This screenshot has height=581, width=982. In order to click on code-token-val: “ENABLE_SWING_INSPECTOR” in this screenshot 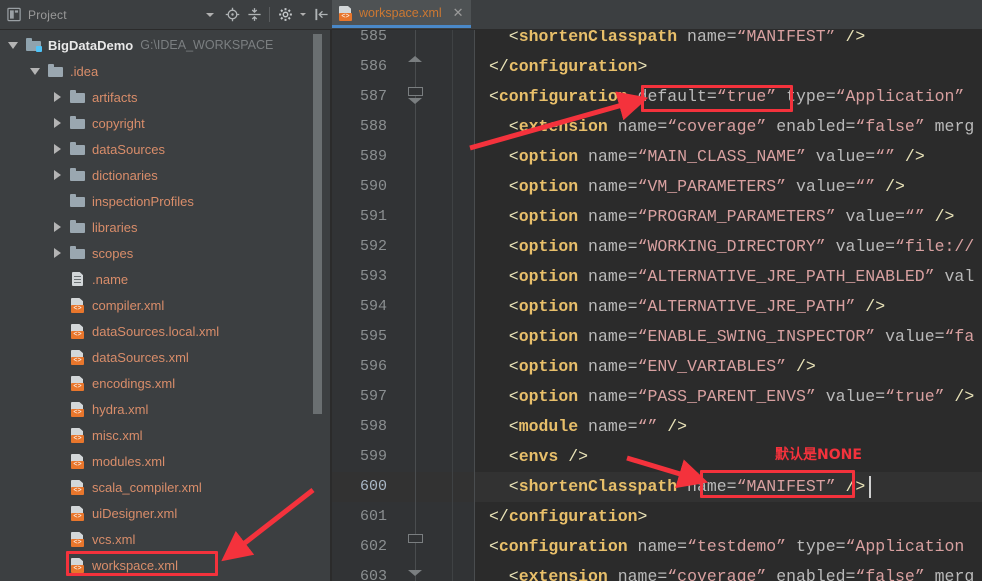, I will do `click(756, 336)`.